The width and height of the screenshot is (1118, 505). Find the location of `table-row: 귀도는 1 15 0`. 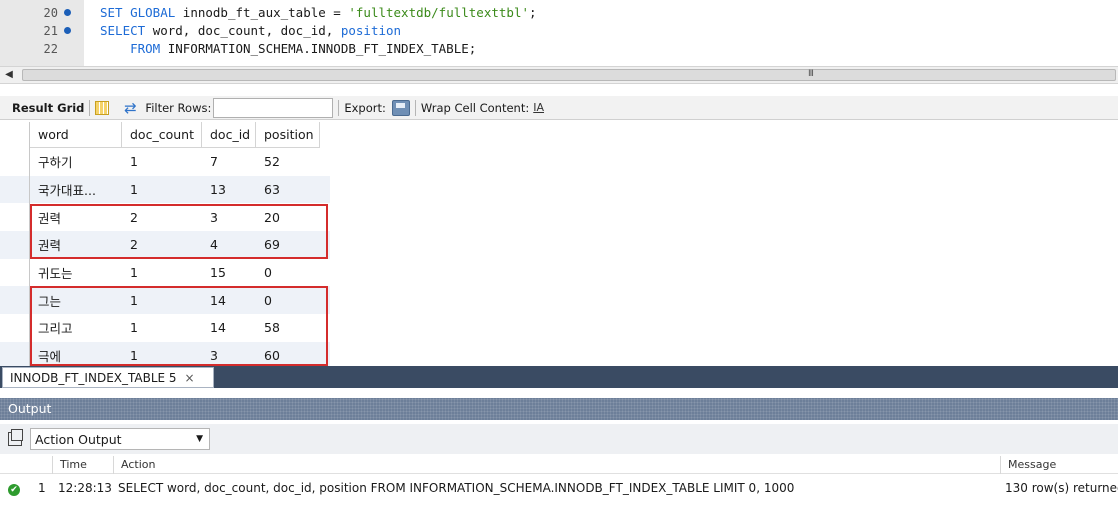

table-row: 귀도는 1 15 0 is located at coordinates (165, 272).